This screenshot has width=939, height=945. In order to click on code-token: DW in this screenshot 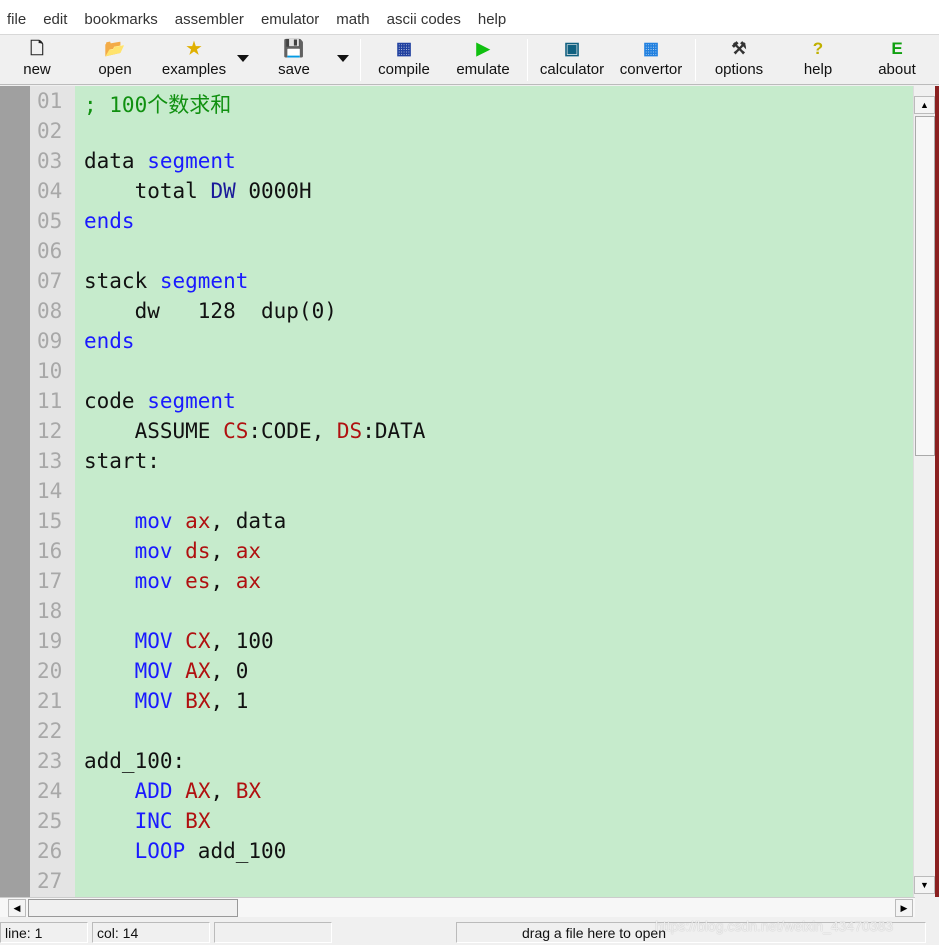, I will do `click(223, 191)`.